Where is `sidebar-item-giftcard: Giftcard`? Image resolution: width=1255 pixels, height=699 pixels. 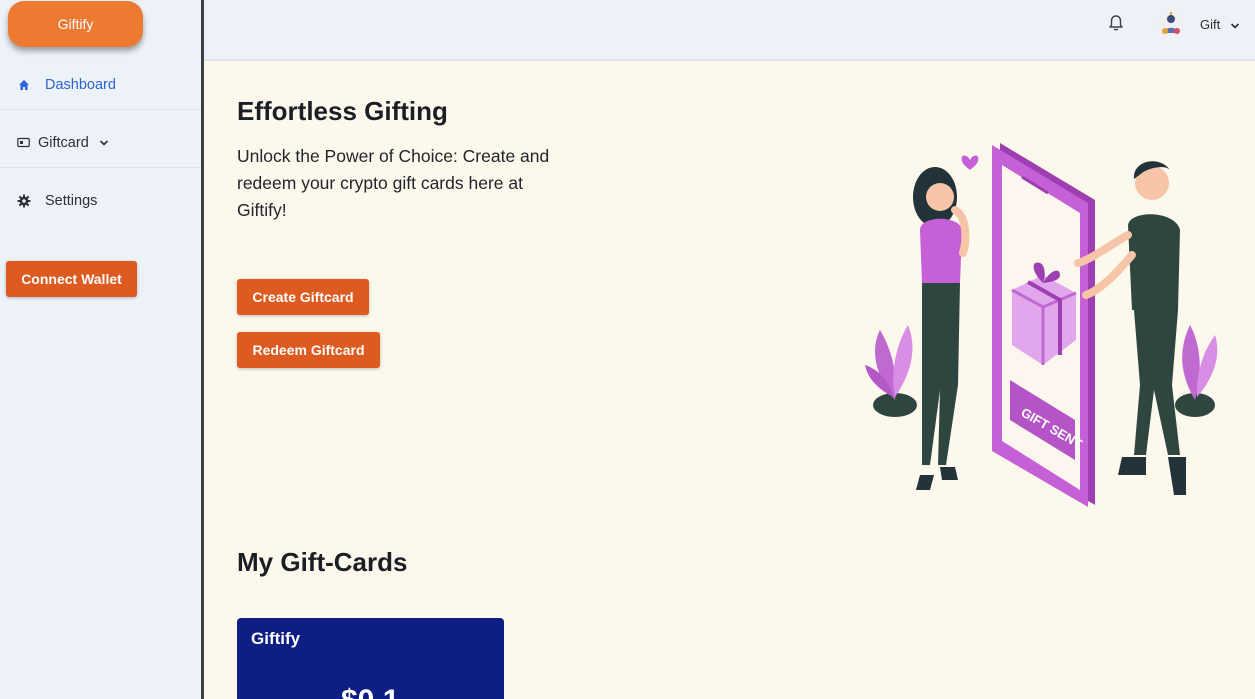
sidebar-item-giftcard: Giftcard is located at coordinates (100, 143).